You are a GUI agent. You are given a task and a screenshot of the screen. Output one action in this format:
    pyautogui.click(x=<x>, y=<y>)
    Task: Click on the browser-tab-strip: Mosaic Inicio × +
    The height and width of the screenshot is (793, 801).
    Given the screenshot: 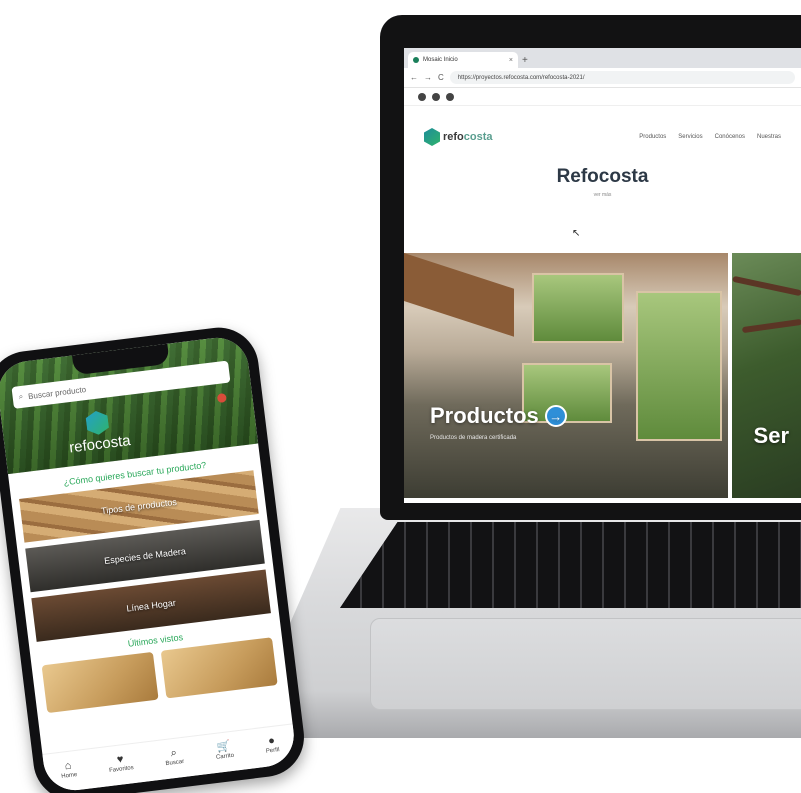 What is the action you would take?
    pyautogui.click(x=602, y=58)
    